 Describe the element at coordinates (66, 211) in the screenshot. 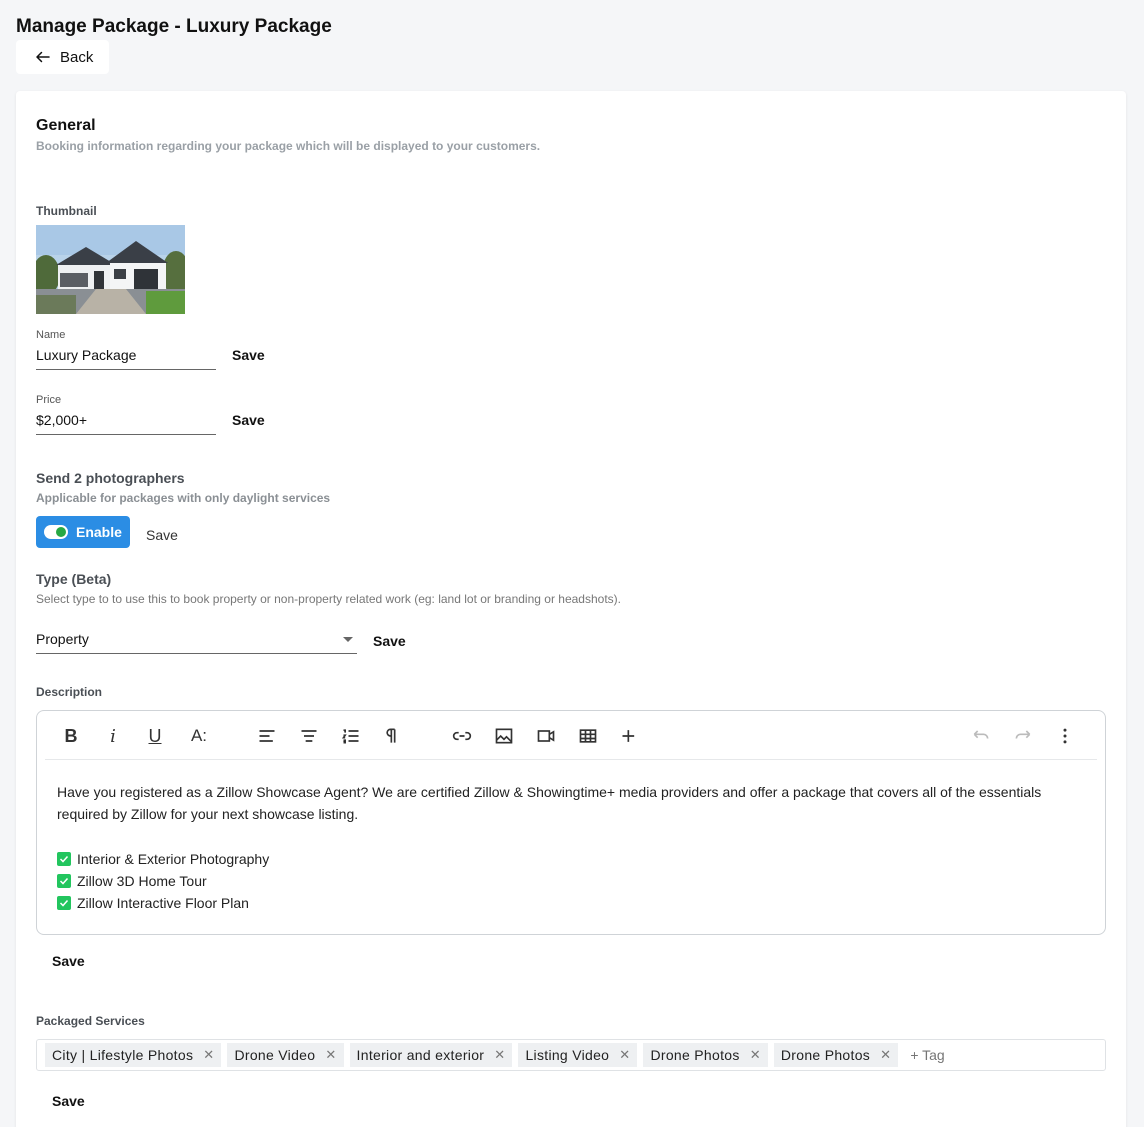

I see `thumbnail-label: Thumbnail` at that location.